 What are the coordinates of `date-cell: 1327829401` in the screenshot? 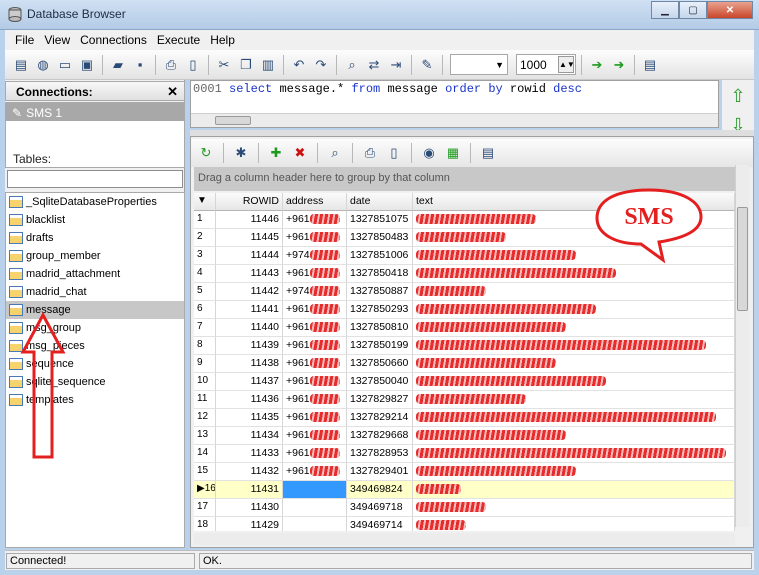 It's located at (380, 472).